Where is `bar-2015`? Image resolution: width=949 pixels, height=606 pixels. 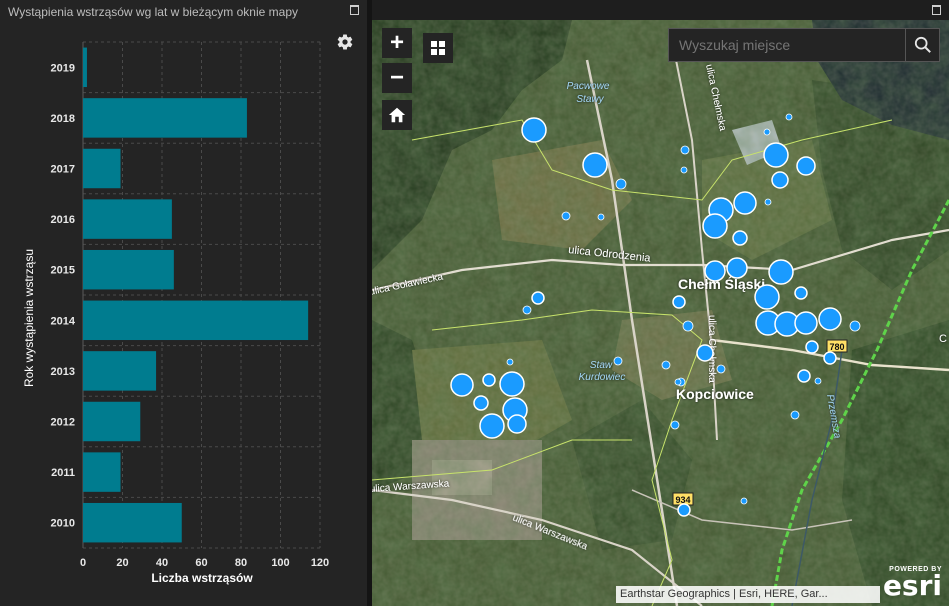
bar-2015 is located at coordinates (128, 269).